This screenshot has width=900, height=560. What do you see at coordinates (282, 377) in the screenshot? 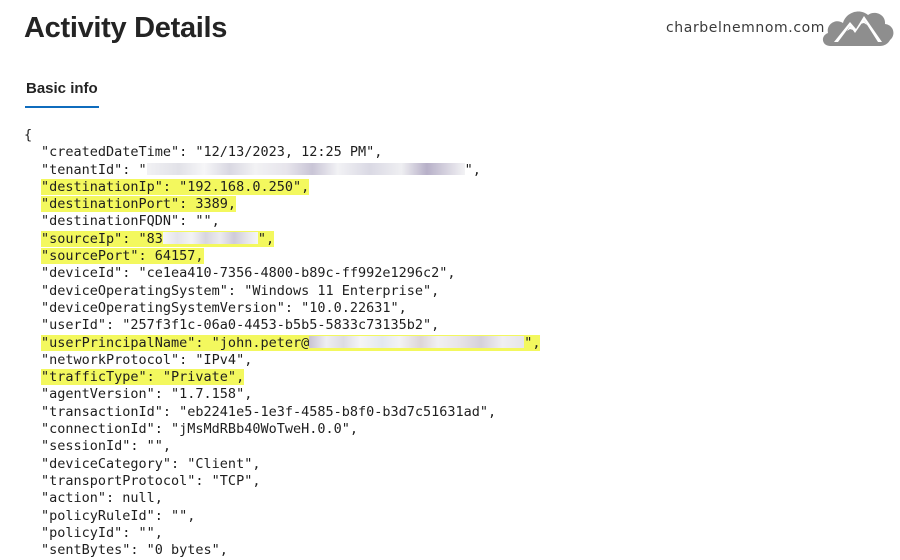
I see `json-line: "trafficType": "Private",` at bounding box center [282, 377].